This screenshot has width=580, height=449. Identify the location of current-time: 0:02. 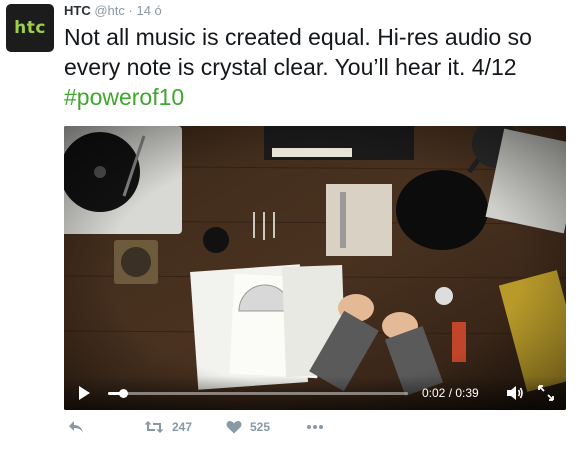
(434, 393).